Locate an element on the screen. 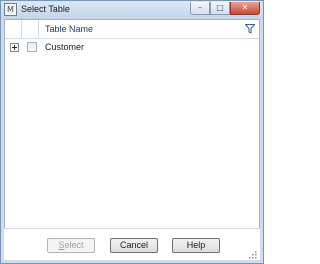 This screenshot has height=264, width=320. grid-header: Table Name is located at coordinates (132, 29).